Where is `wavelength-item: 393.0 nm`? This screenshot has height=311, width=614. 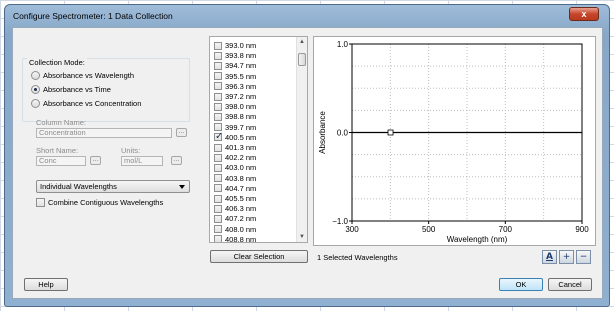
wavelength-item: 393.0 nm is located at coordinates (235, 45).